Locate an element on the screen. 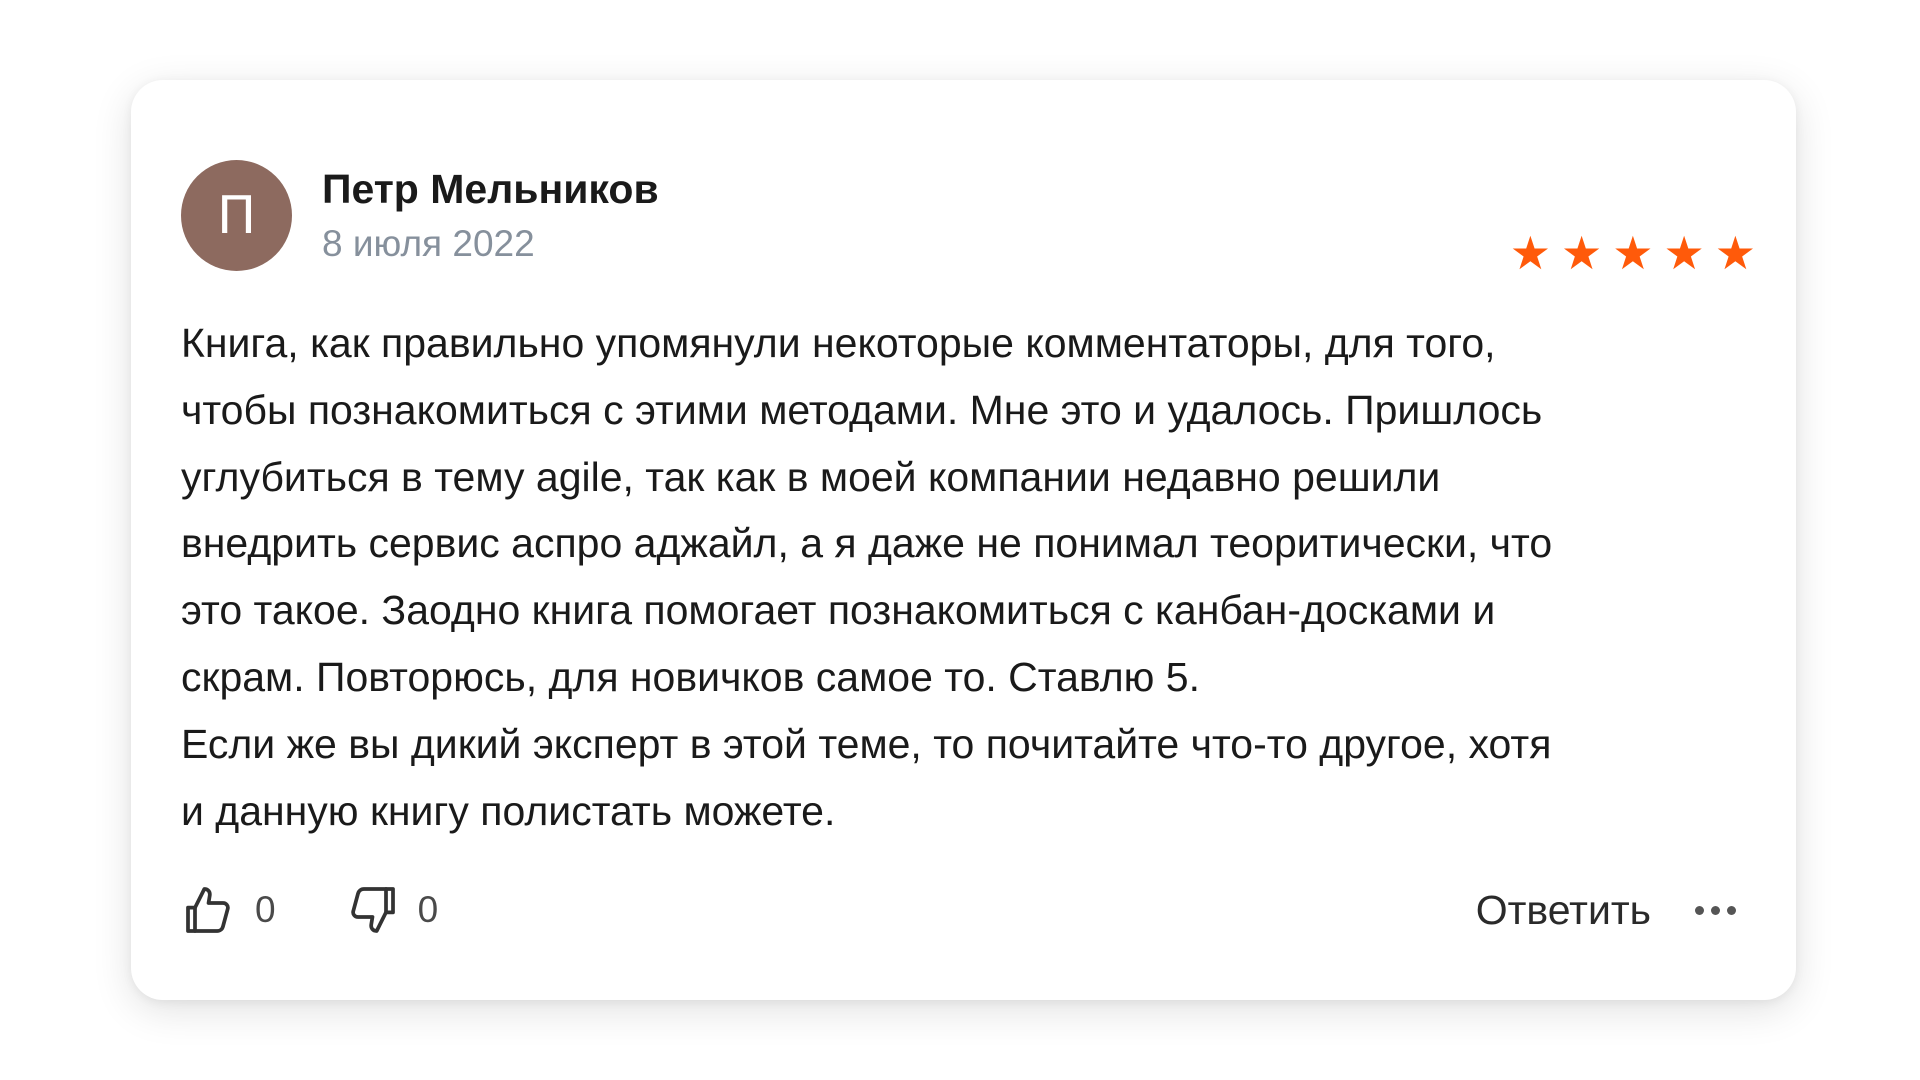 Image resolution: width=1920 pixels, height=1080 pixels. like-button: 0 is located at coordinates (228, 910).